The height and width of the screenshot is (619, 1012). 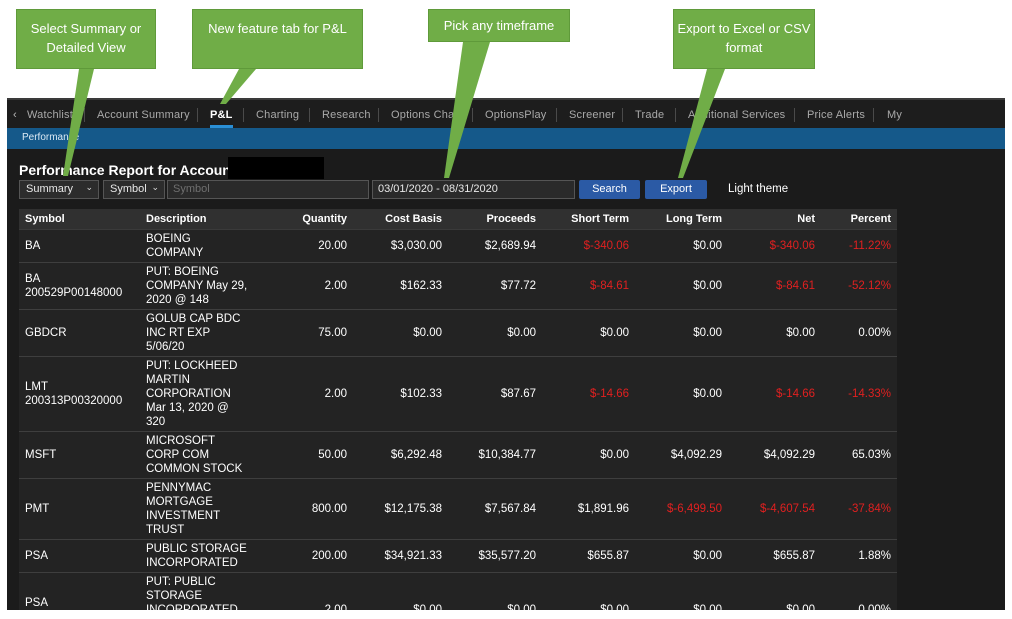 I want to click on arrow-export, so click(x=701, y=123).